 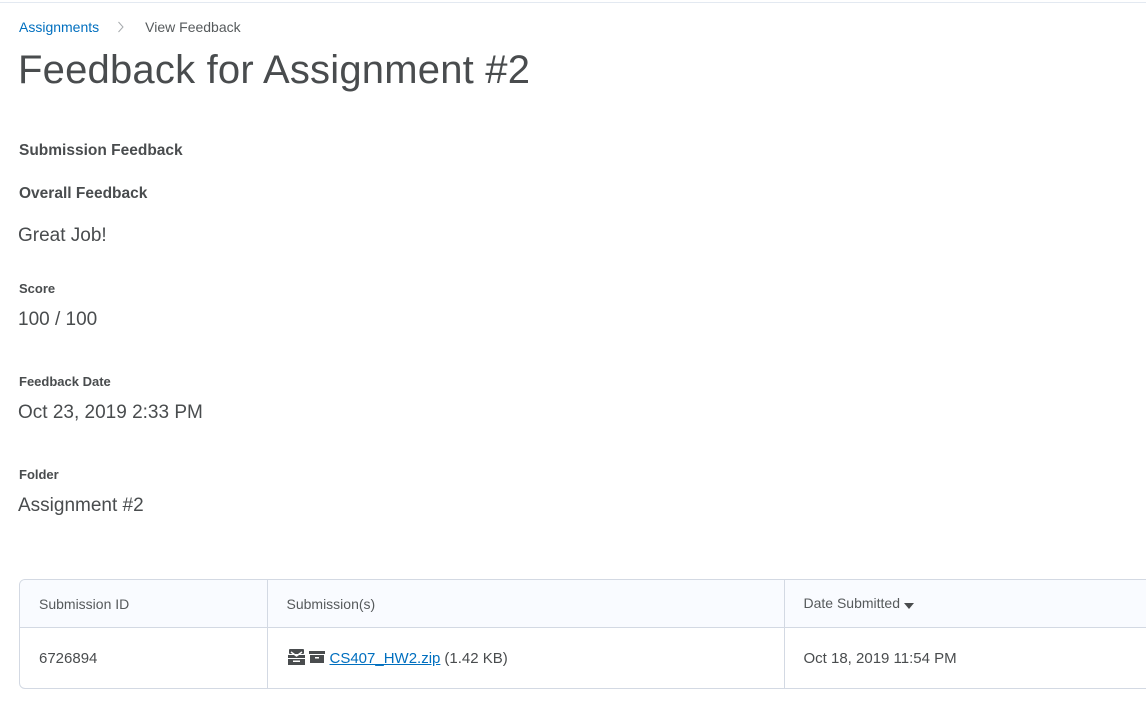 What do you see at coordinates (81, 505) in the screenshot?
I see `folder-value: Assignment #2` at bounding box center [81, 505].